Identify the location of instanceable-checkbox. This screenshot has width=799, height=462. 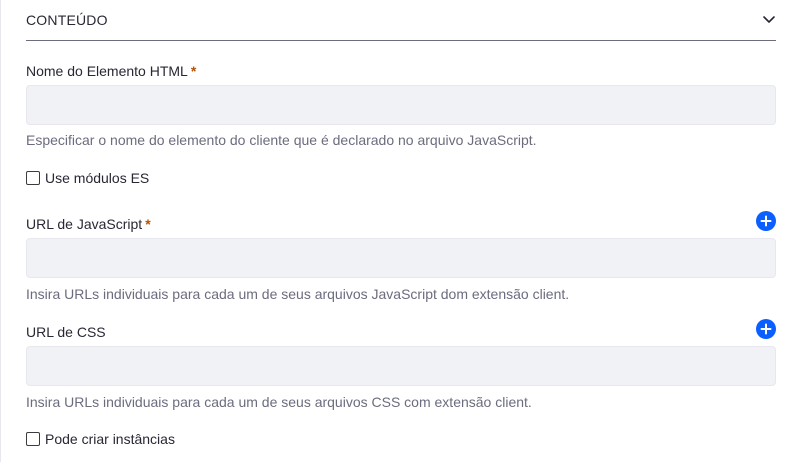
(33, 439).